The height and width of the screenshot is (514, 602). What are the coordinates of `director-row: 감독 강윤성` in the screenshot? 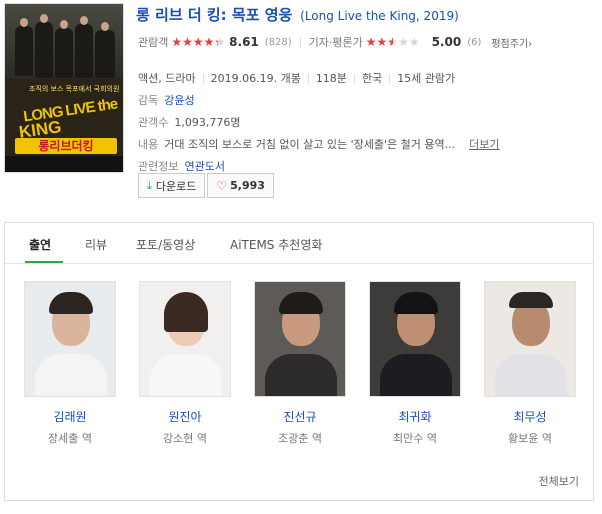 It's located at (319, 101).